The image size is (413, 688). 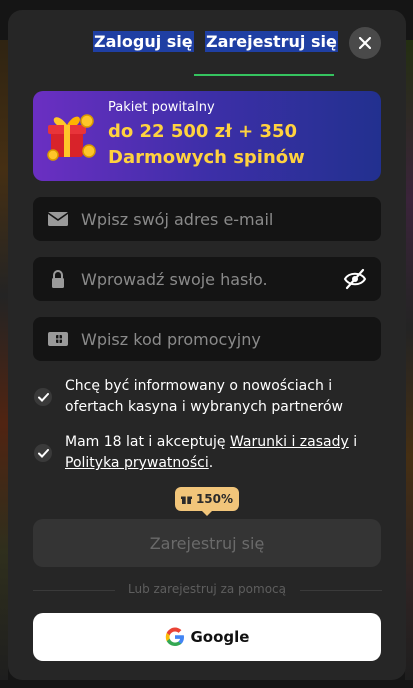 I want to click on divider-text: Lub zarejestruj za pomocą, so click(x=207, y=589).